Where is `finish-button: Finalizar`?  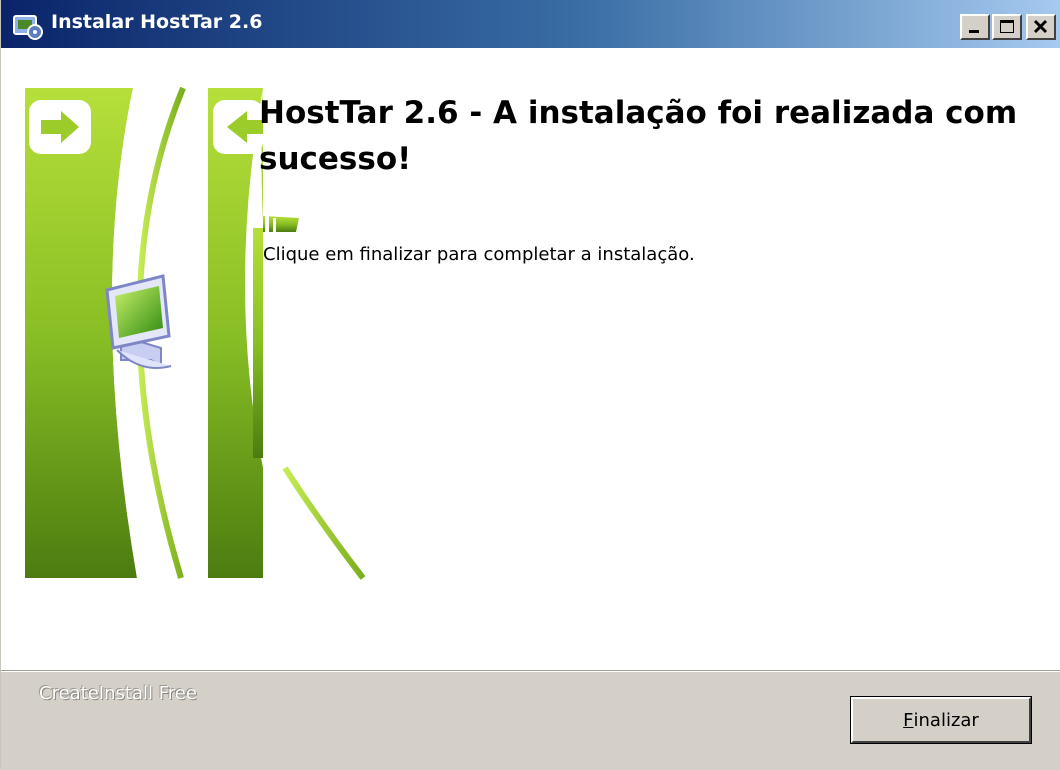
finish-button: Finalizar is located at coordinates (941, 720).